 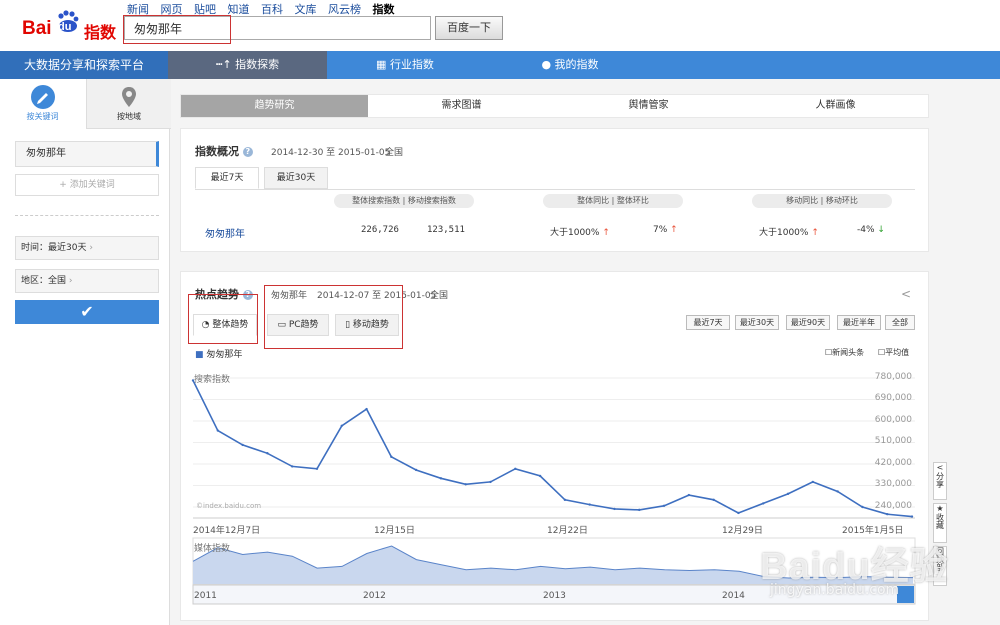 What do you see at coordinates (893, 398) in the screenshot?
I see `y-tick-label: 690,000` at bounding box center [893, 398].